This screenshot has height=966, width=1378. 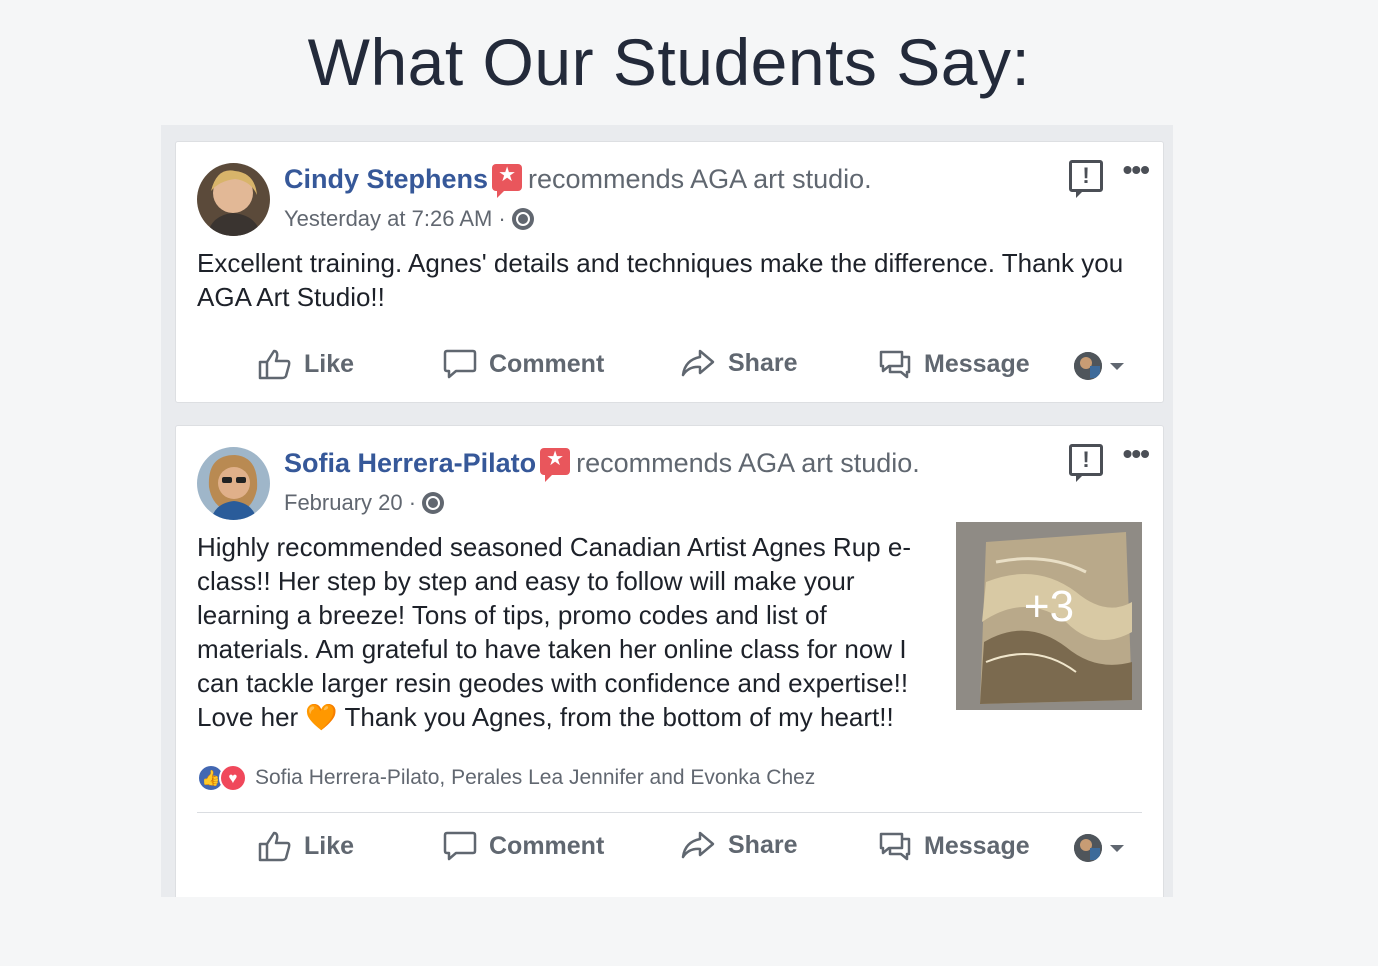 What do you see at coordinates (350, 502) in the screenshot?
I see `timestamp: February 20 ·` at bounding box center [350, 502].